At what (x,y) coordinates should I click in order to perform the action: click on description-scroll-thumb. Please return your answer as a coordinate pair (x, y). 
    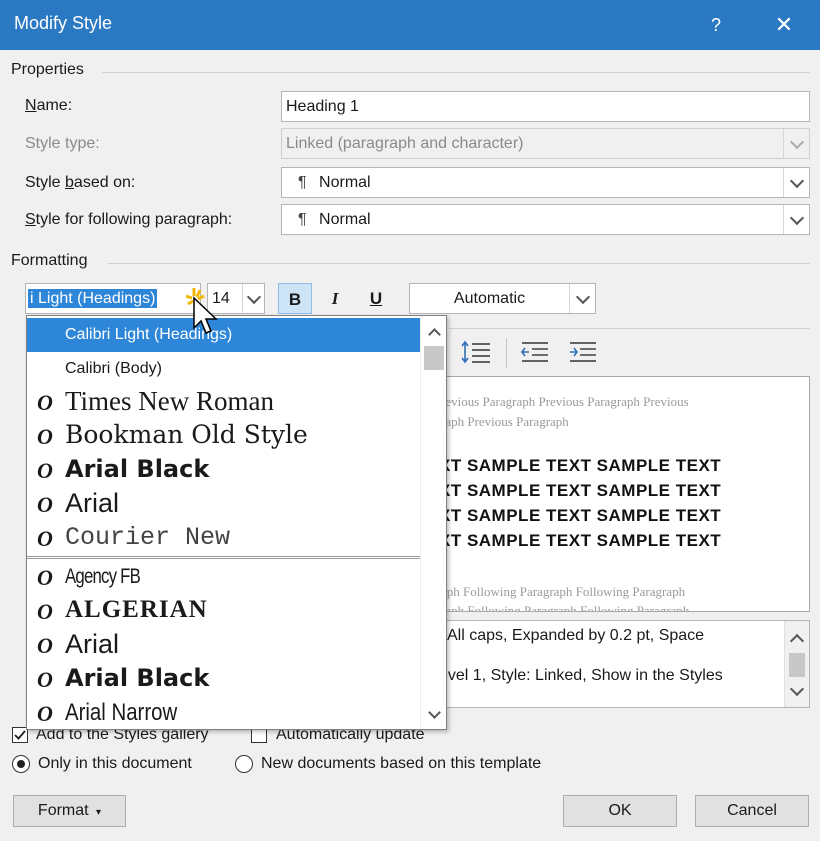
    Looking at the image, I should click on (797, 665).